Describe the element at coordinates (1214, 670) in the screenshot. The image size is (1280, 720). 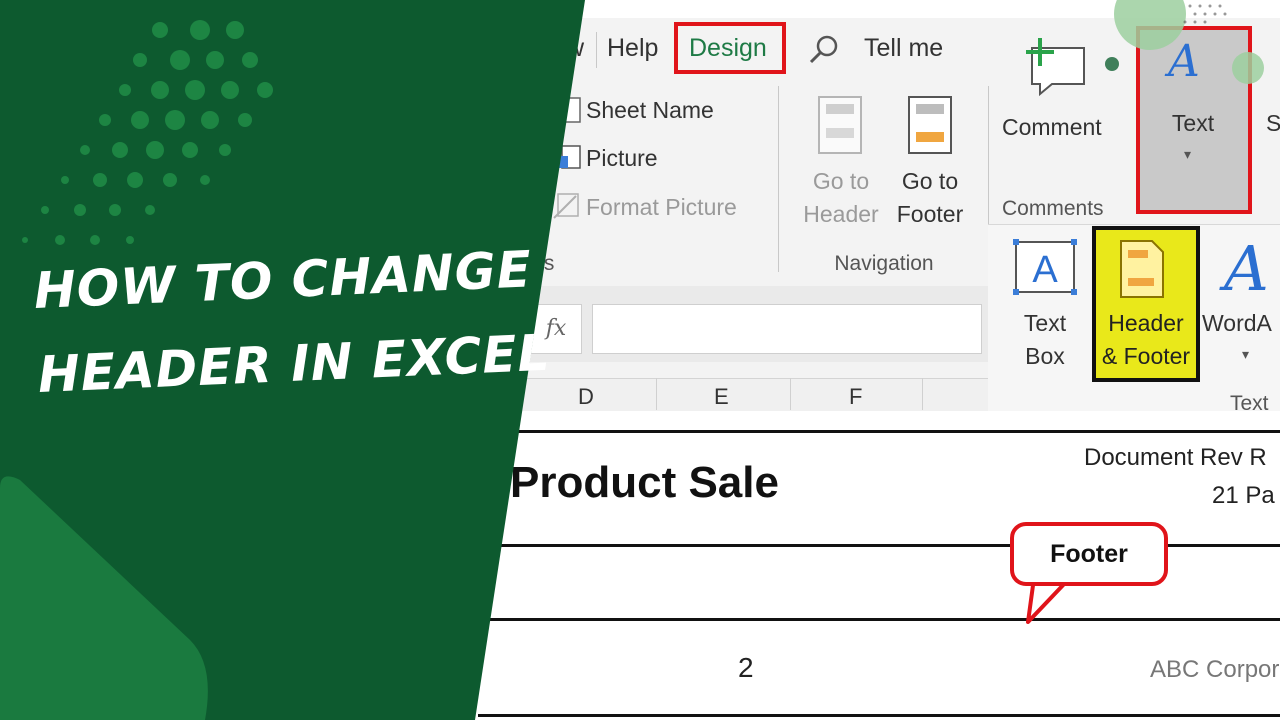
I see `footer-company: ABC Corpor` at that location.